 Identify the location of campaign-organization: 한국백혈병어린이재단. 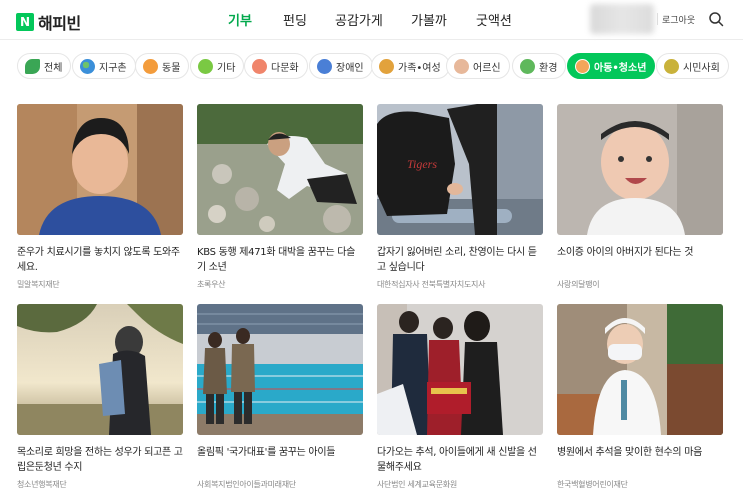
(592, 484).